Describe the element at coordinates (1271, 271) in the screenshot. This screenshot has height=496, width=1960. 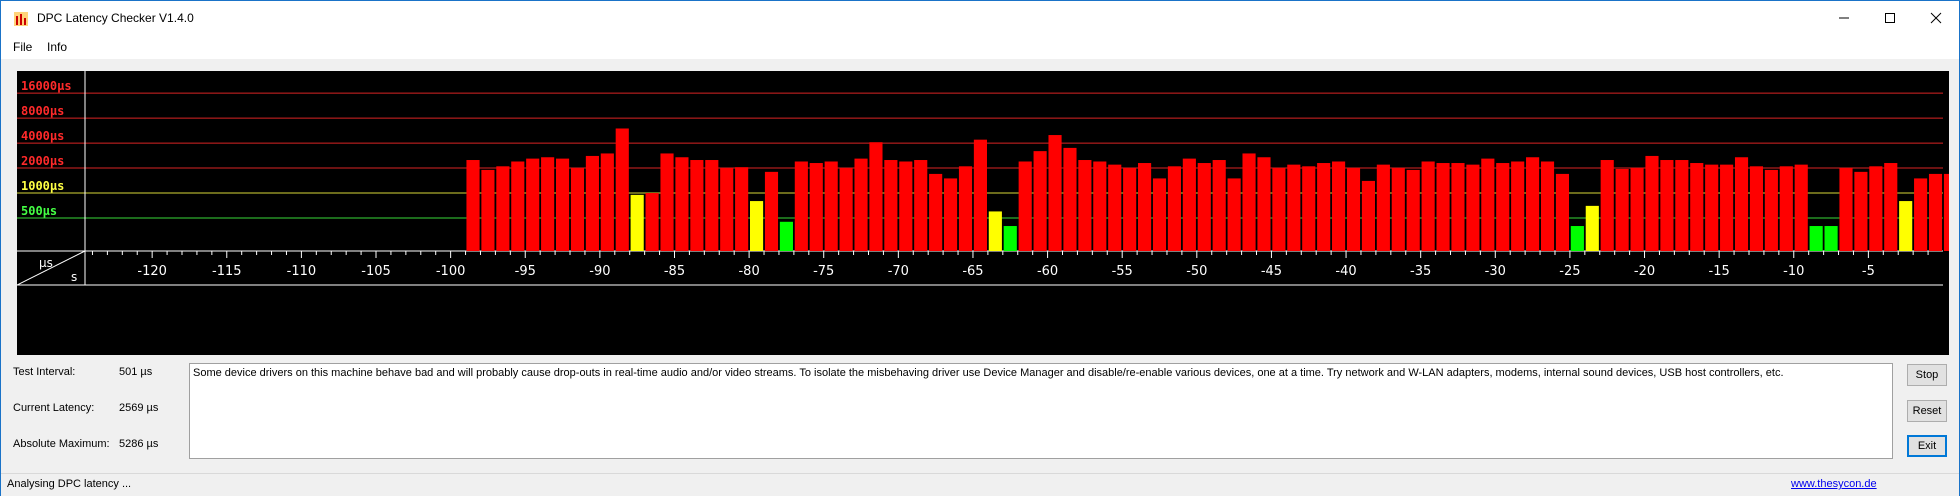
I see `x-tick-label: -45` at that location.